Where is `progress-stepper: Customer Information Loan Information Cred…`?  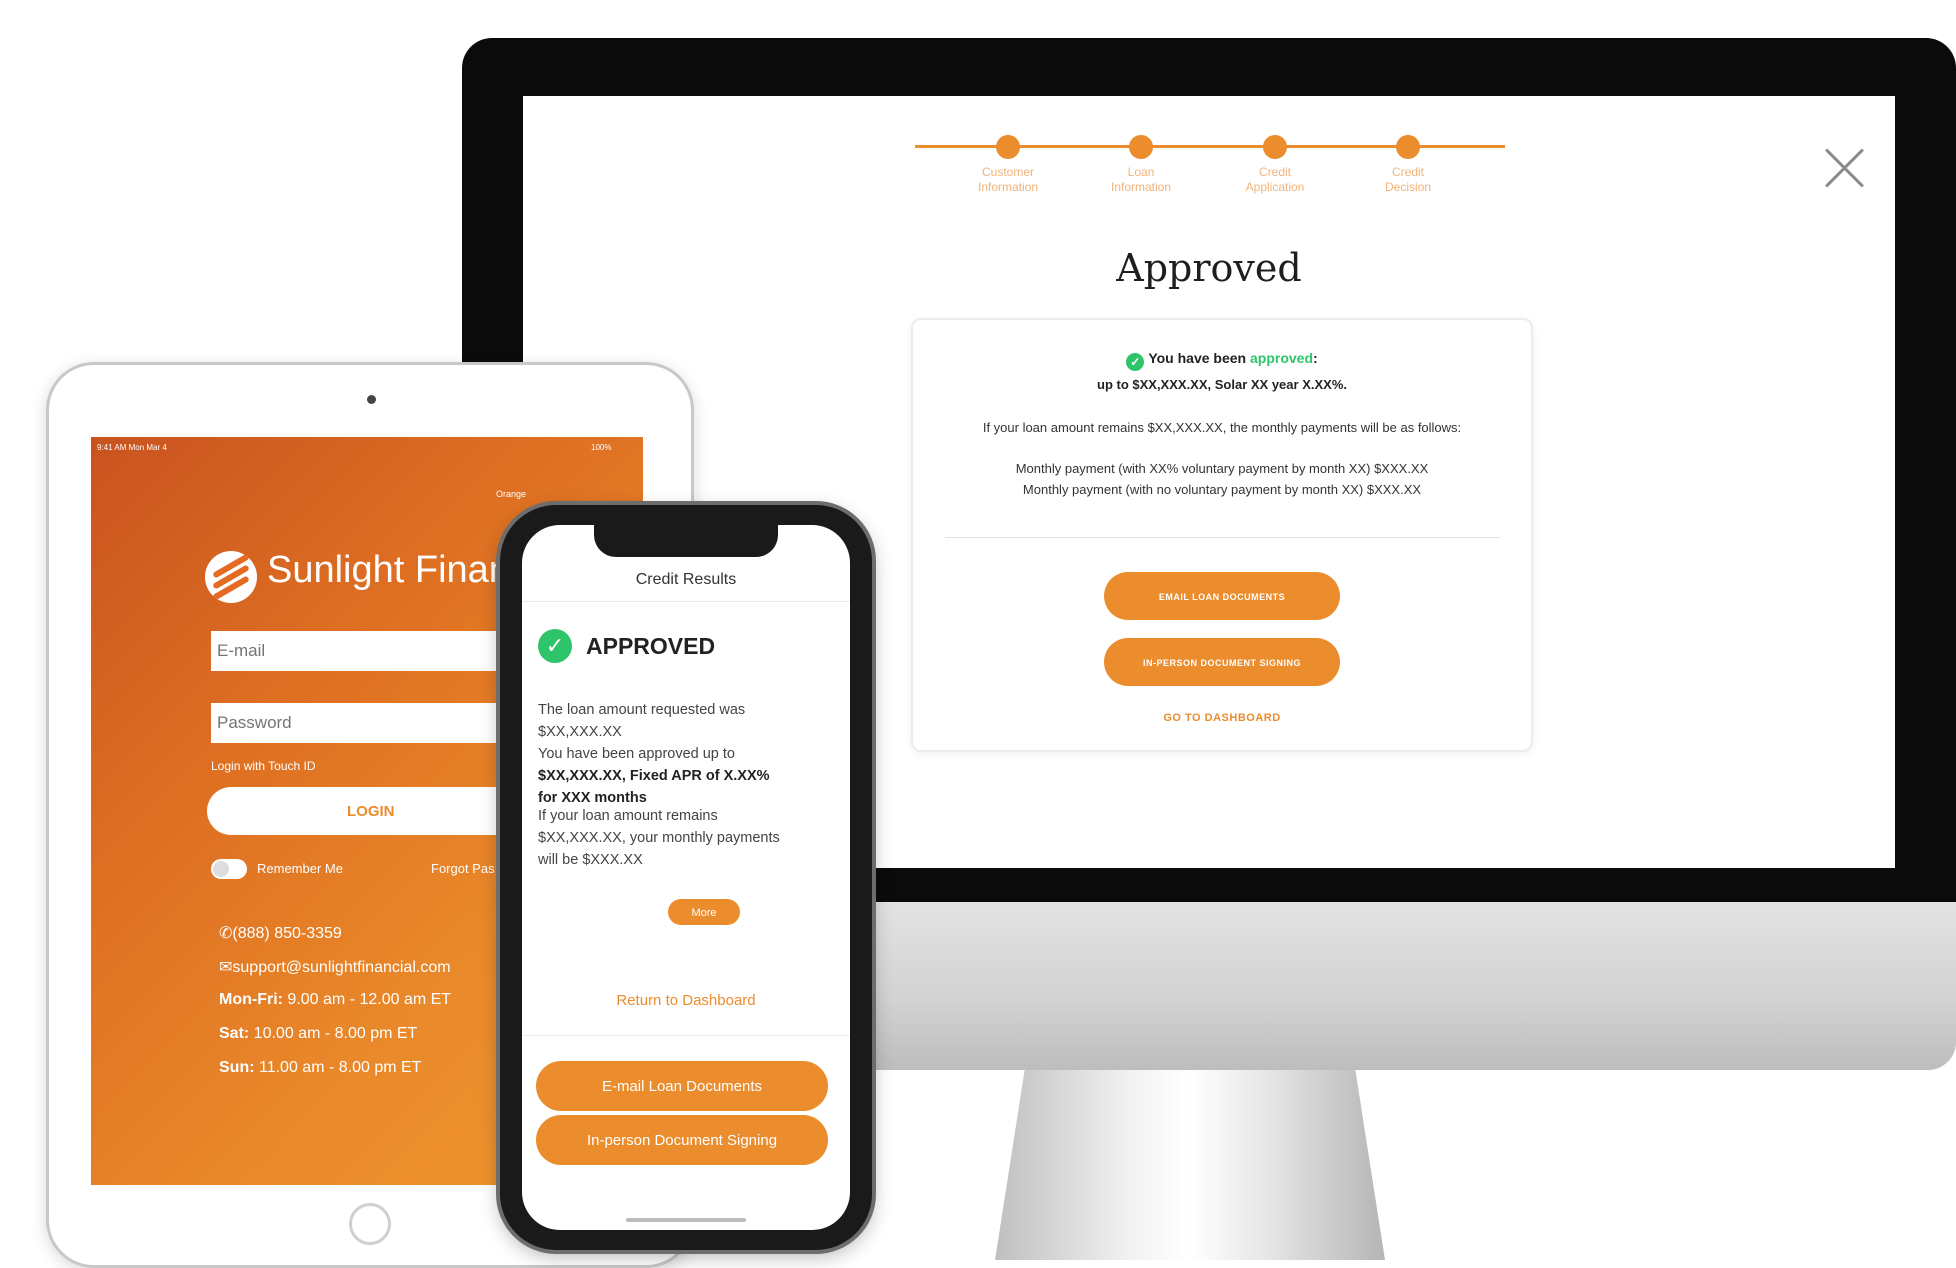 progress-stepper: Customer Information Loan Information Cred… is located at coordinates (1210, 177).